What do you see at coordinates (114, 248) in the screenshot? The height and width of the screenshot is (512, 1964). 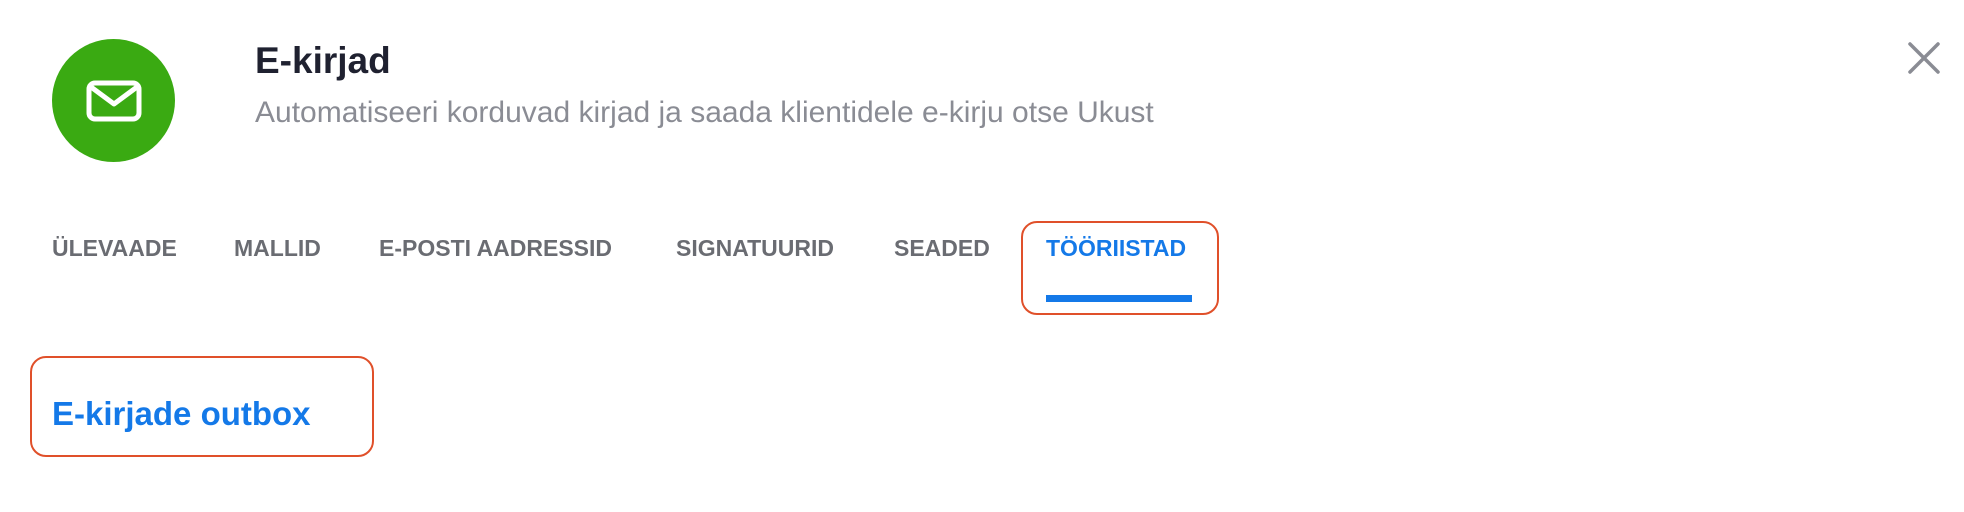 I see `tab-ulevaade: ÜLEVAADE` at bounding box center [114, 248].